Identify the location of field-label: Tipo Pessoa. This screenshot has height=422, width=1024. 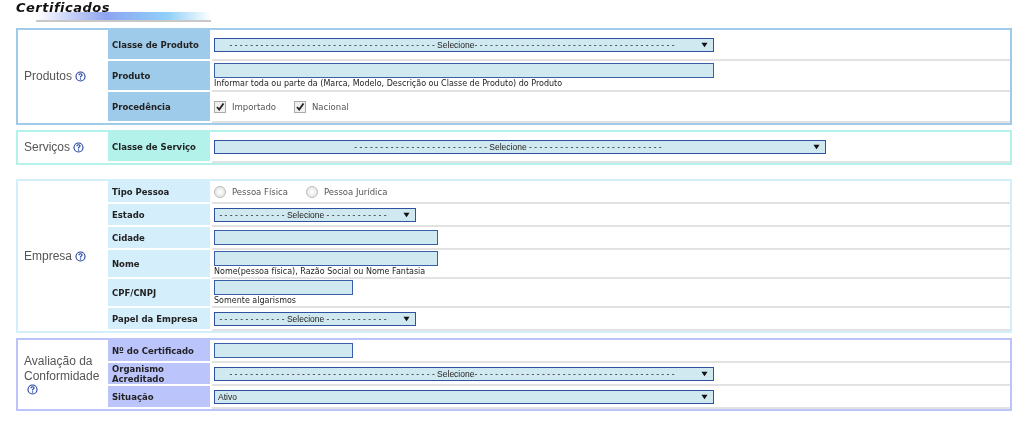
(160, 192).